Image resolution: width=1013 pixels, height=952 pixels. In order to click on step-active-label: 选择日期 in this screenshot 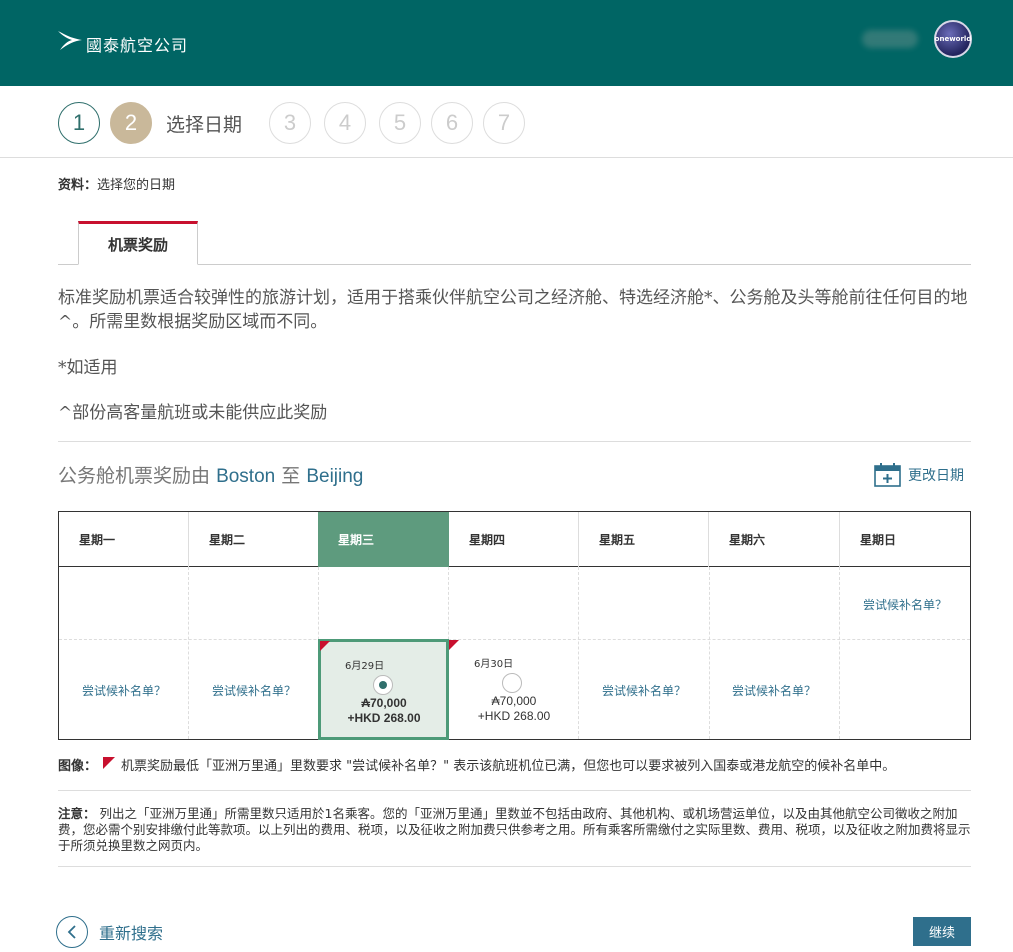, I will do `click(204, 125)`.